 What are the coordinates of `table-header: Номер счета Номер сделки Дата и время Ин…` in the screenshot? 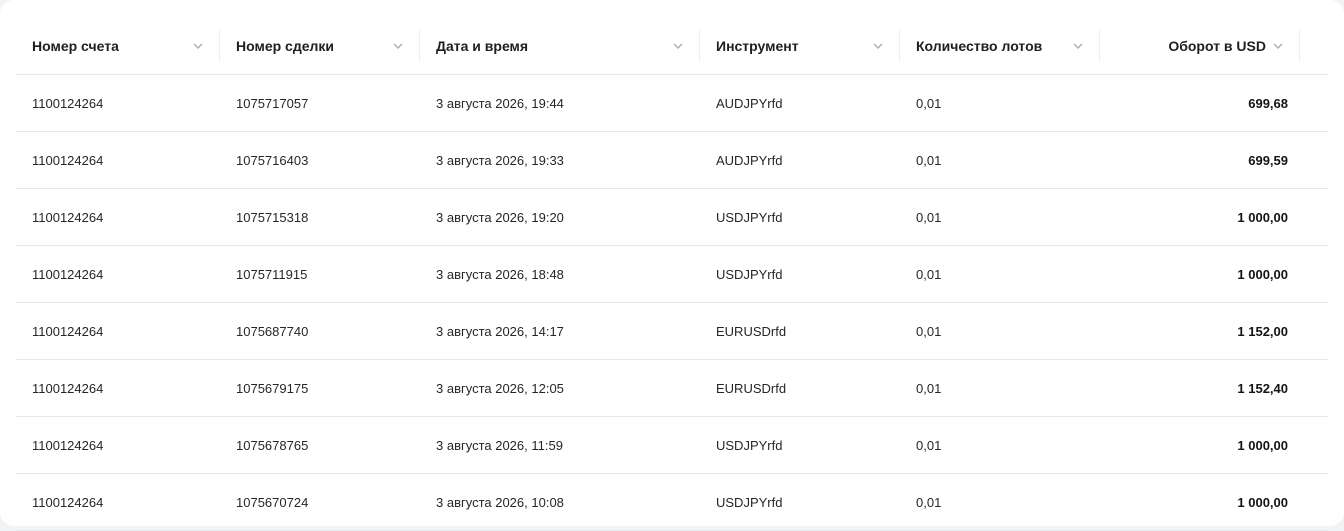 It's located at (672, 46).